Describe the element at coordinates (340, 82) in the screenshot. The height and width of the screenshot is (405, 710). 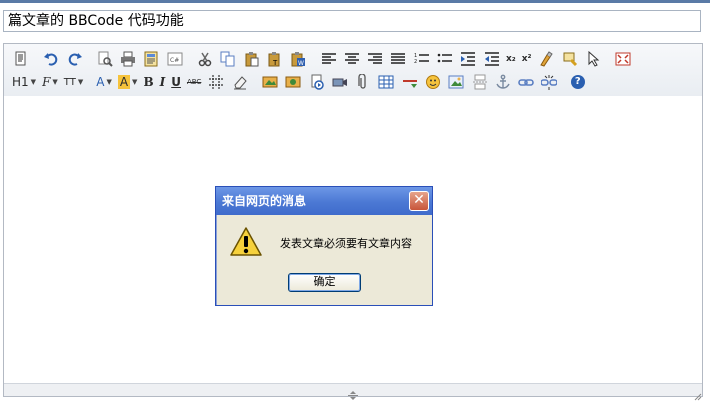
I see `insert-video-icon` at that location.